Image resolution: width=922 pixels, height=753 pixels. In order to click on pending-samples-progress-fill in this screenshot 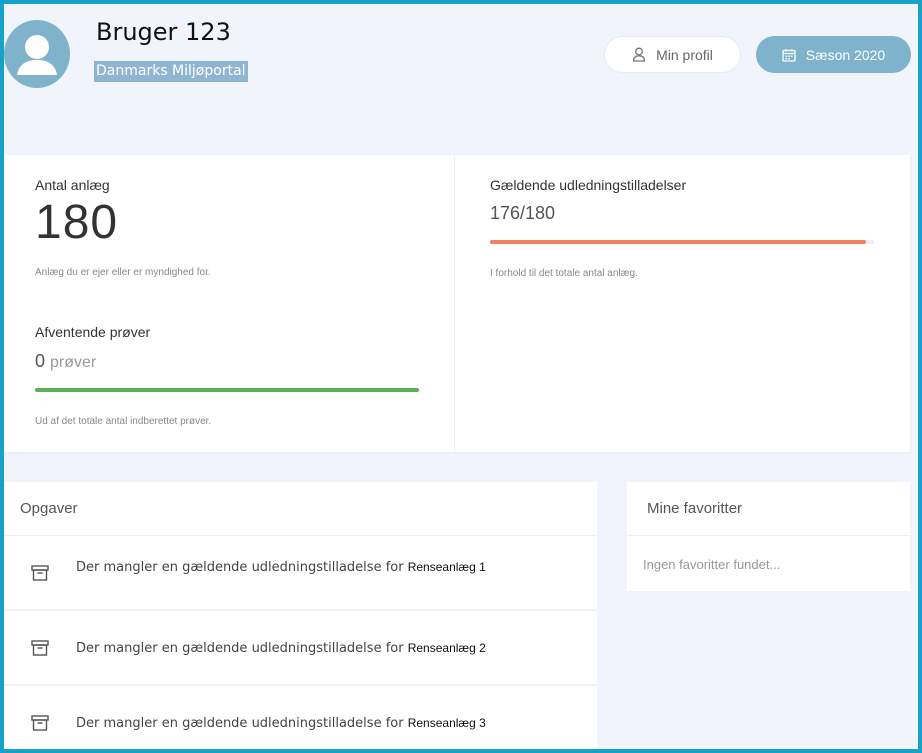, I will do `click(227, 390)`.